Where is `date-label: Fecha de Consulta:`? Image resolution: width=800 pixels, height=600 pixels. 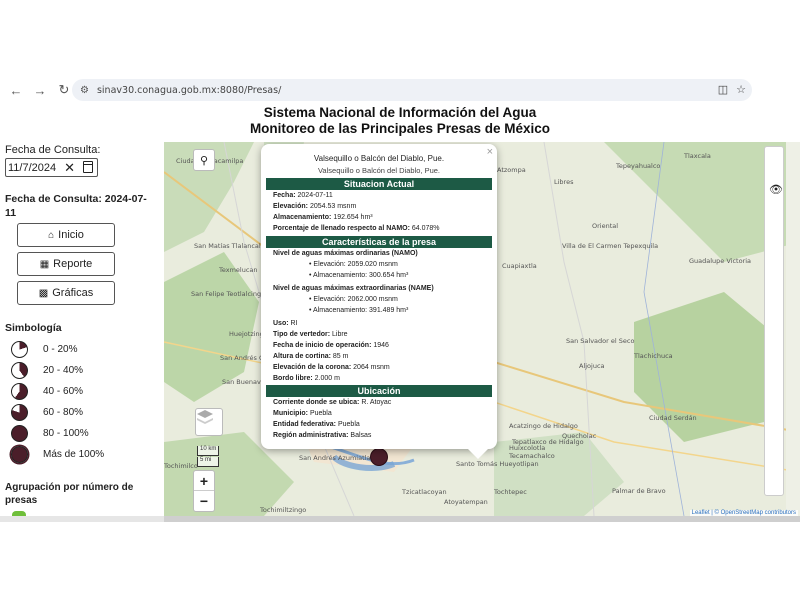
date-label: Fecha de Consulta: is located at coordinates (53, 150).